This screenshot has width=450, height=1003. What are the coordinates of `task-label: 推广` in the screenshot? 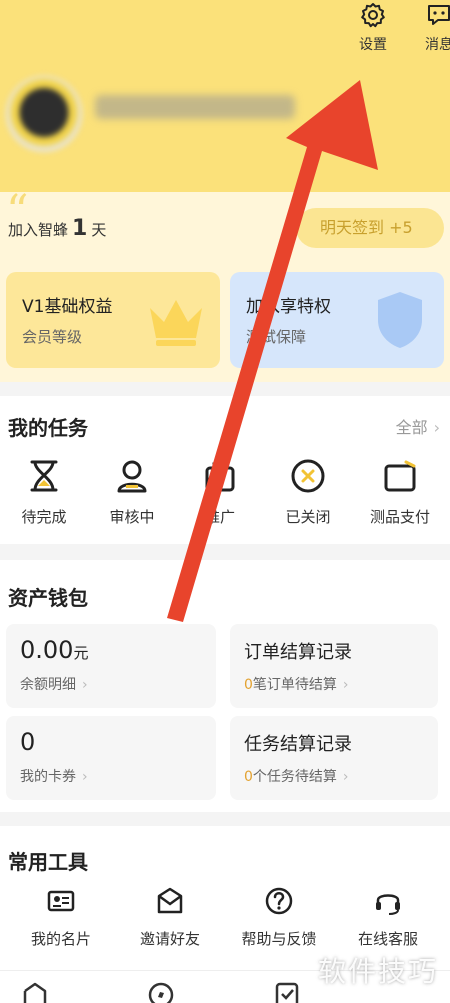 It's located at (219, 517).